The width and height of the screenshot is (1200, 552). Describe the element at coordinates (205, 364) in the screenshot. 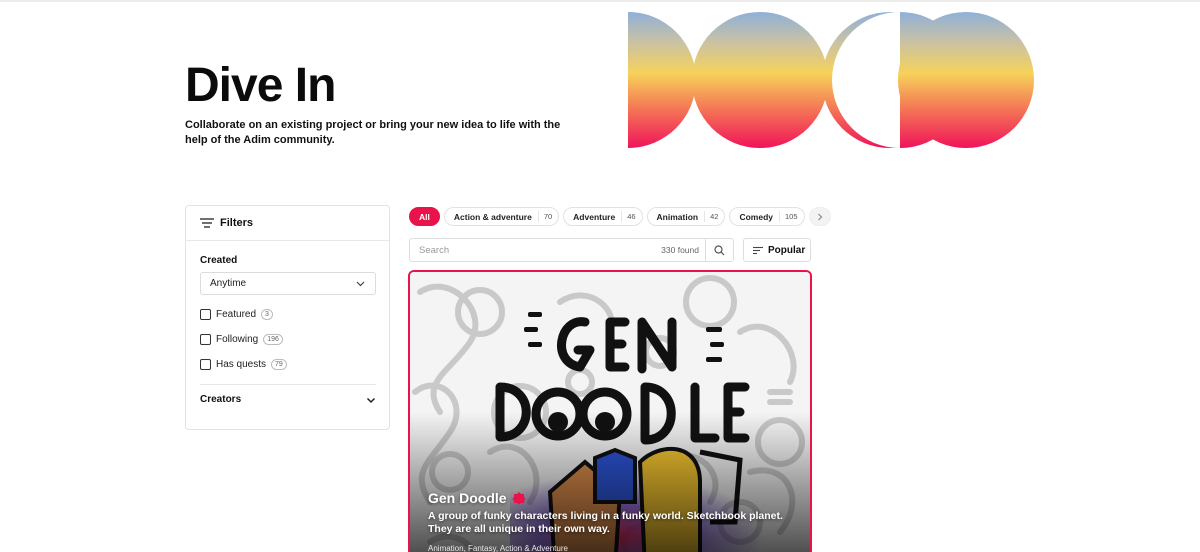

I see `has-quests-checkbox` at that location.